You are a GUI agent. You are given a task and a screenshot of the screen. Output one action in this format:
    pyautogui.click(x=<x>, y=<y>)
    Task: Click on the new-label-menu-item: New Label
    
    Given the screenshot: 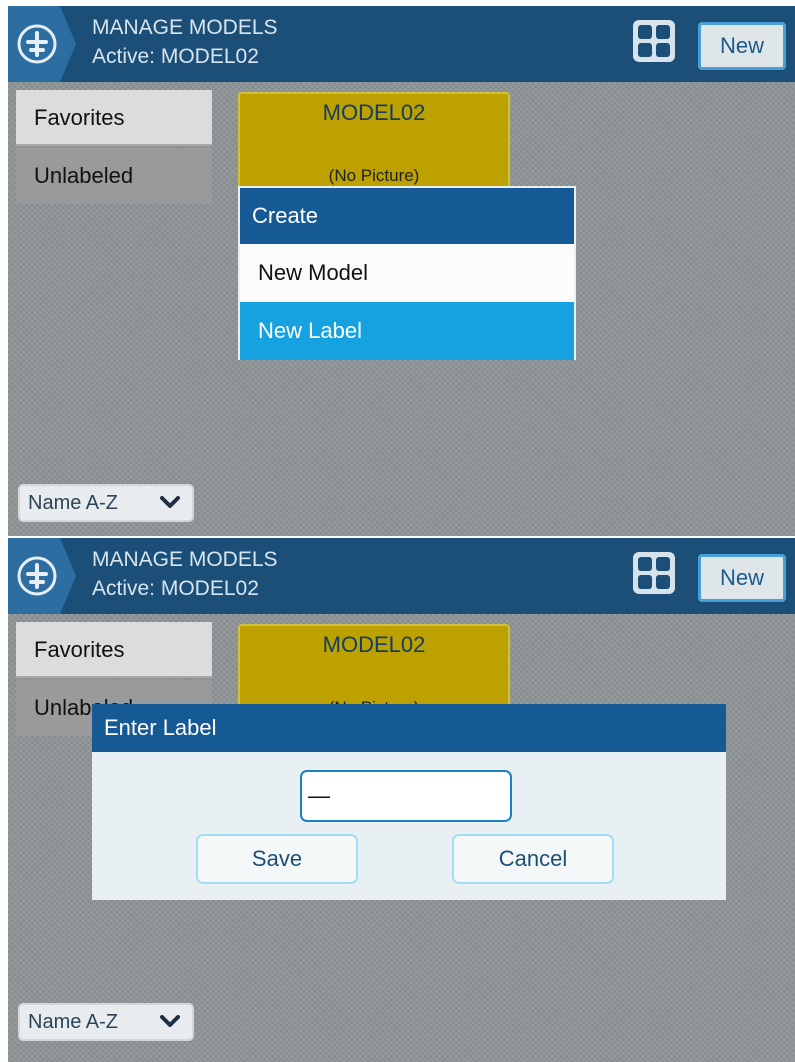 What is the action you would take?
    pyautogui.click(x=407, y=331)
    